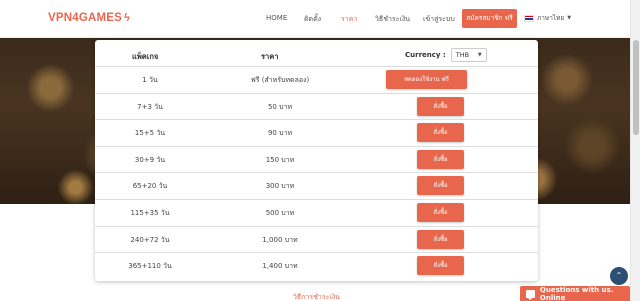 The height and width of the screenshot is (301, 640). Describe the element at coordinates (150, 106) in the screenshot. I see `package-cell: 7+3 วัน` at that location.